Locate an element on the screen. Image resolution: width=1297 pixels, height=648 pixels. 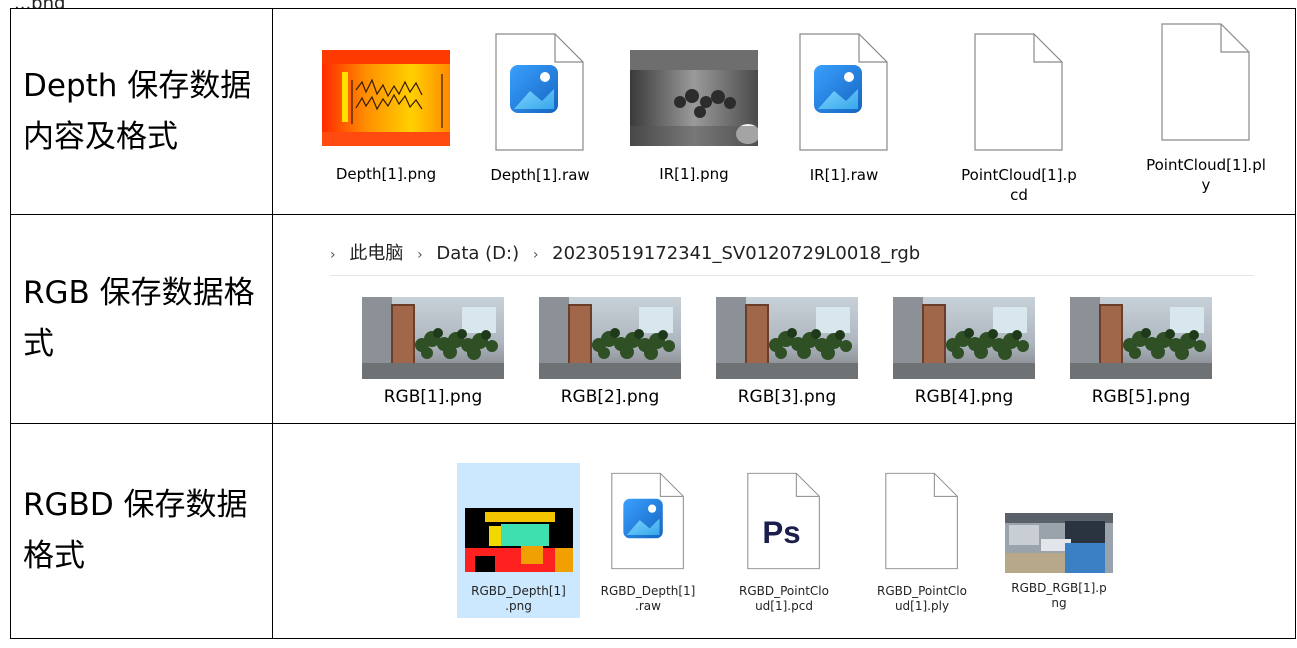
file-name-rgbd-pointcloud-ply: RGBD_PointClo ud[1].ply is located at coordinates (922, 598).